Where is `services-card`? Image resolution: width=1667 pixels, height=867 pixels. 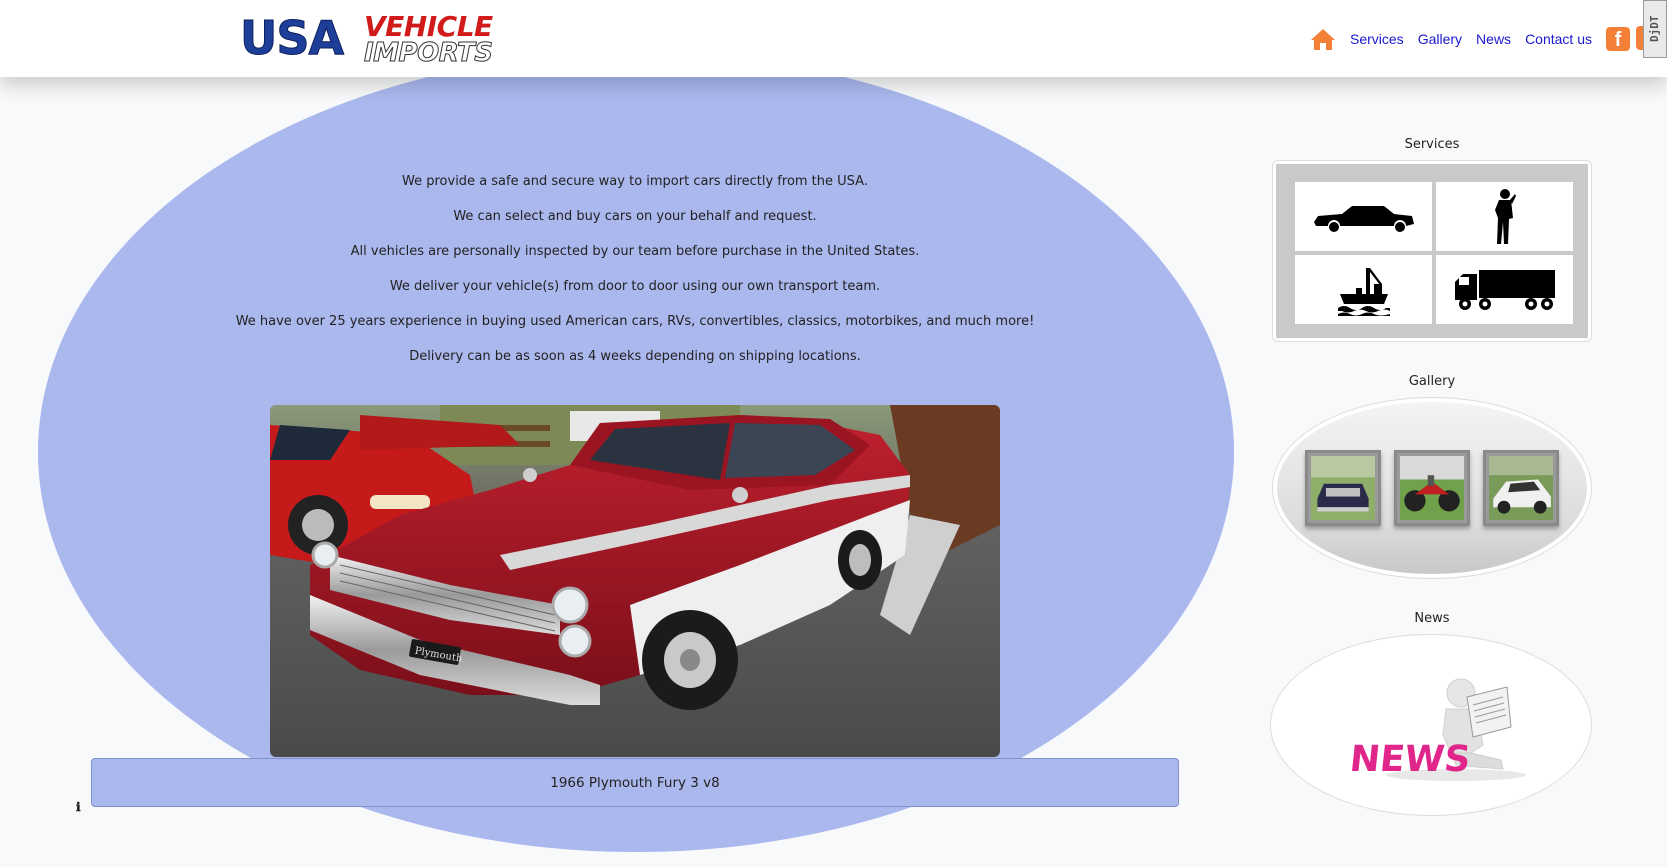 services-card is located at coordinates (1432, 251).